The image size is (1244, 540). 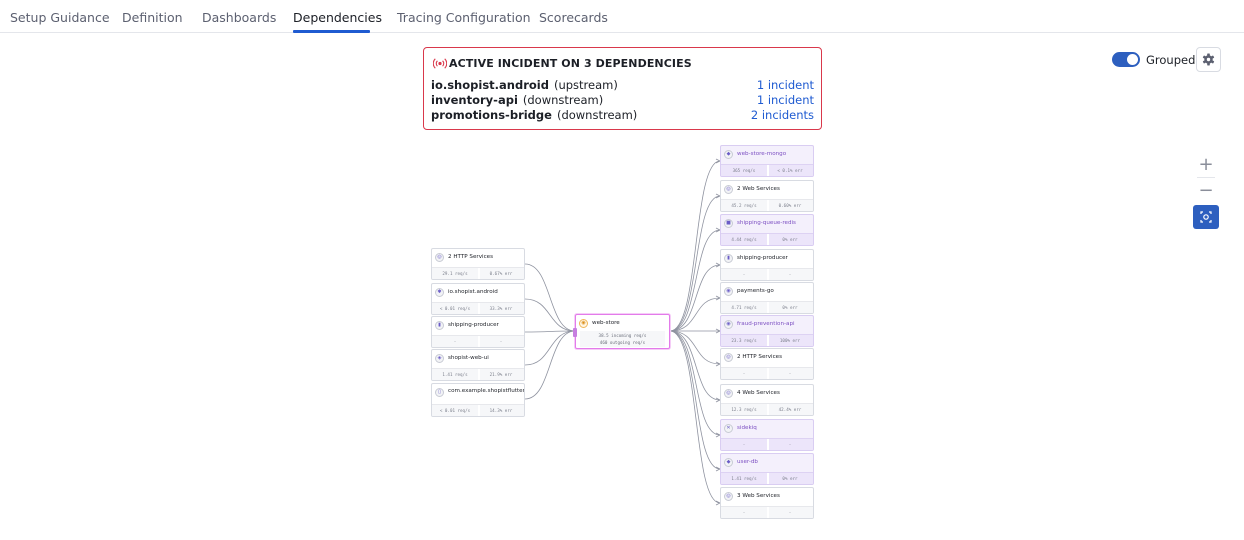 What do you see at coordinates (767, 331) in the screenshot?
I see `service-node: ◉ fraud-prevention-api 23.3 req/s 100% err` at bounding box center [767, 331].